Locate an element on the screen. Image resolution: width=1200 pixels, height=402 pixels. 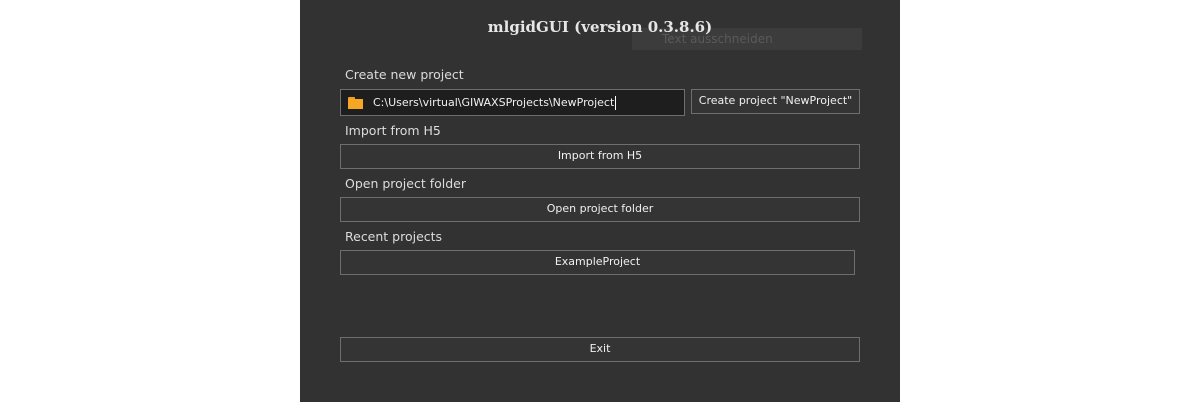
import-h5-button: Import from H5 is located at coordinates (600, 156).